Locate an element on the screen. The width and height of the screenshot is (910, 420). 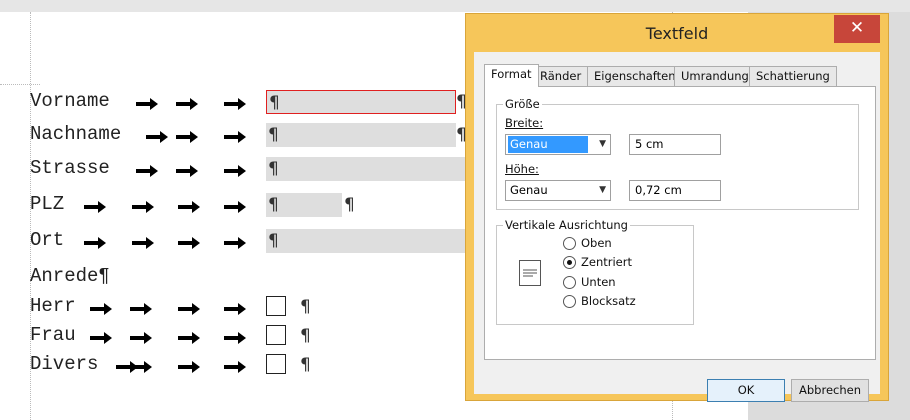
text-field-vorname: ¶ is located at coordinates (361, 102).